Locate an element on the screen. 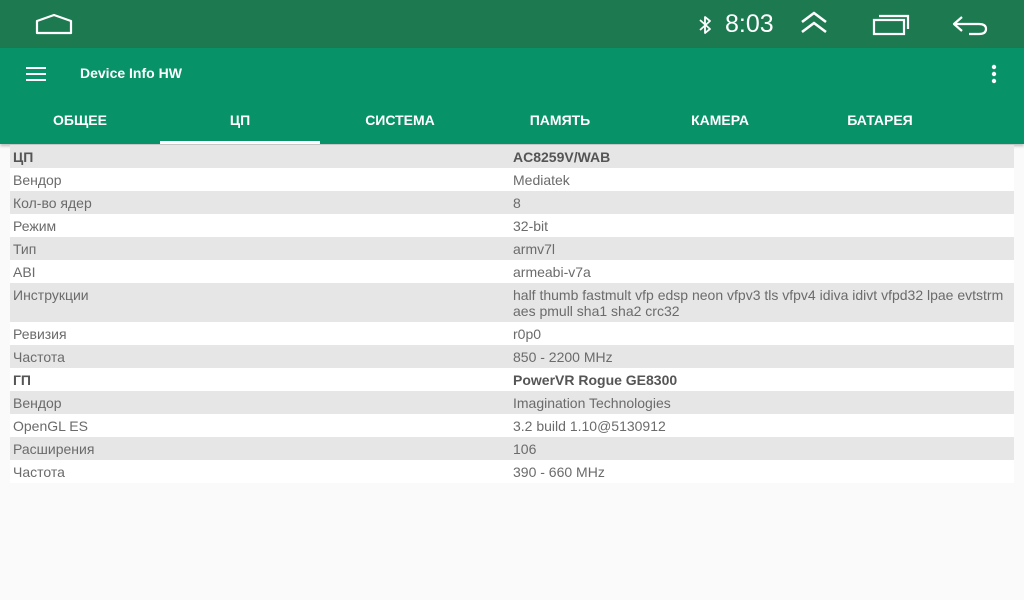 The height and width of the screenshot is (600, 1024). row-value: PowerVR Rogue GE8300 is located at coordinates (595, 380).